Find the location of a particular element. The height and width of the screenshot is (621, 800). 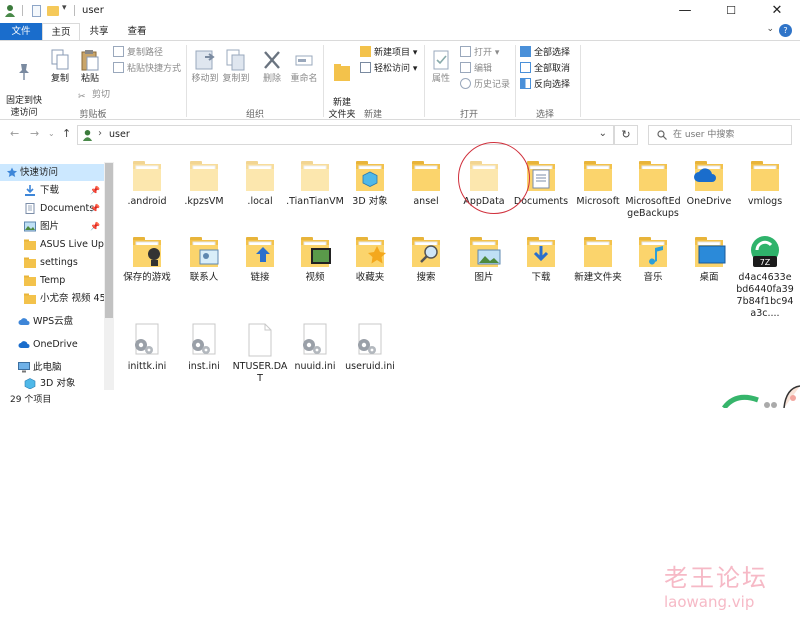

nav-item-3d-objects: 3D 对象 is located at coordinates (52, 383).